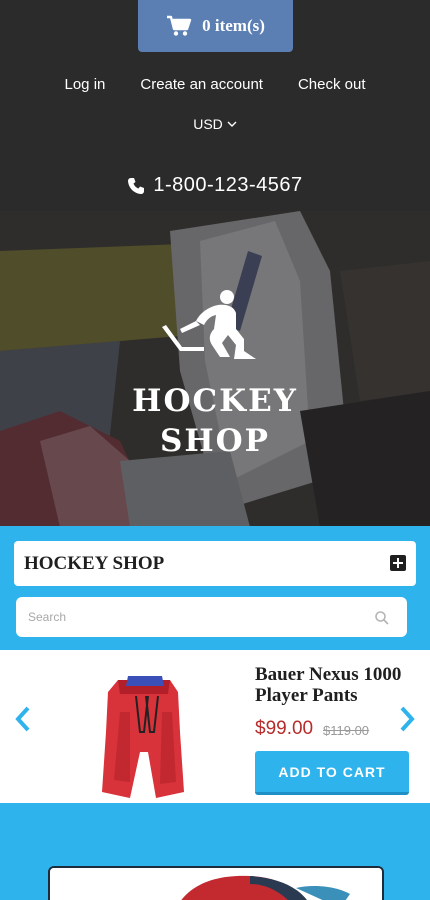 The image size is (430, 900). Describe the element at coordinates (398, 563) in the screenshot. I see `plus-icon` at that location.